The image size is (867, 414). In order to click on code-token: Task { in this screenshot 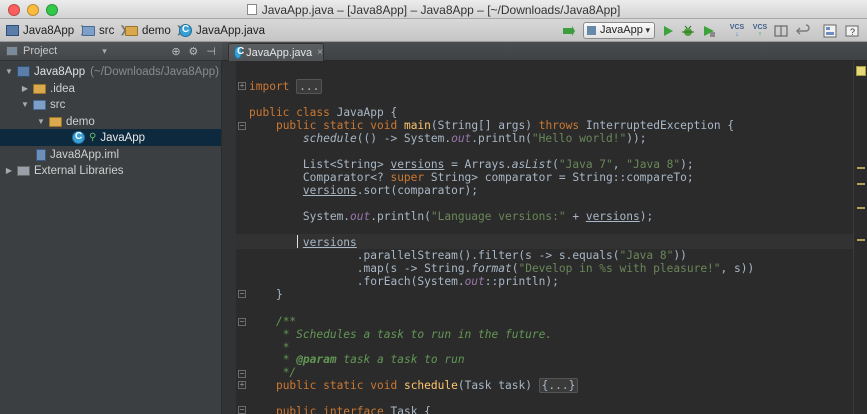, I will do `click(410, 409)`.